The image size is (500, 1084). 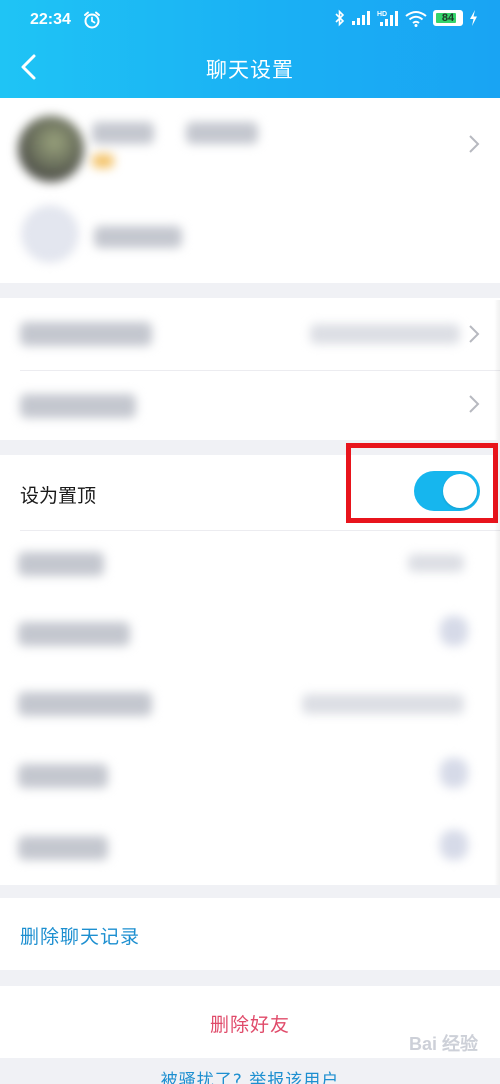 What do you see at coordinates (92, 20) in the screenshot?
I see `alarm-icon` at bounding box center [92, 20].